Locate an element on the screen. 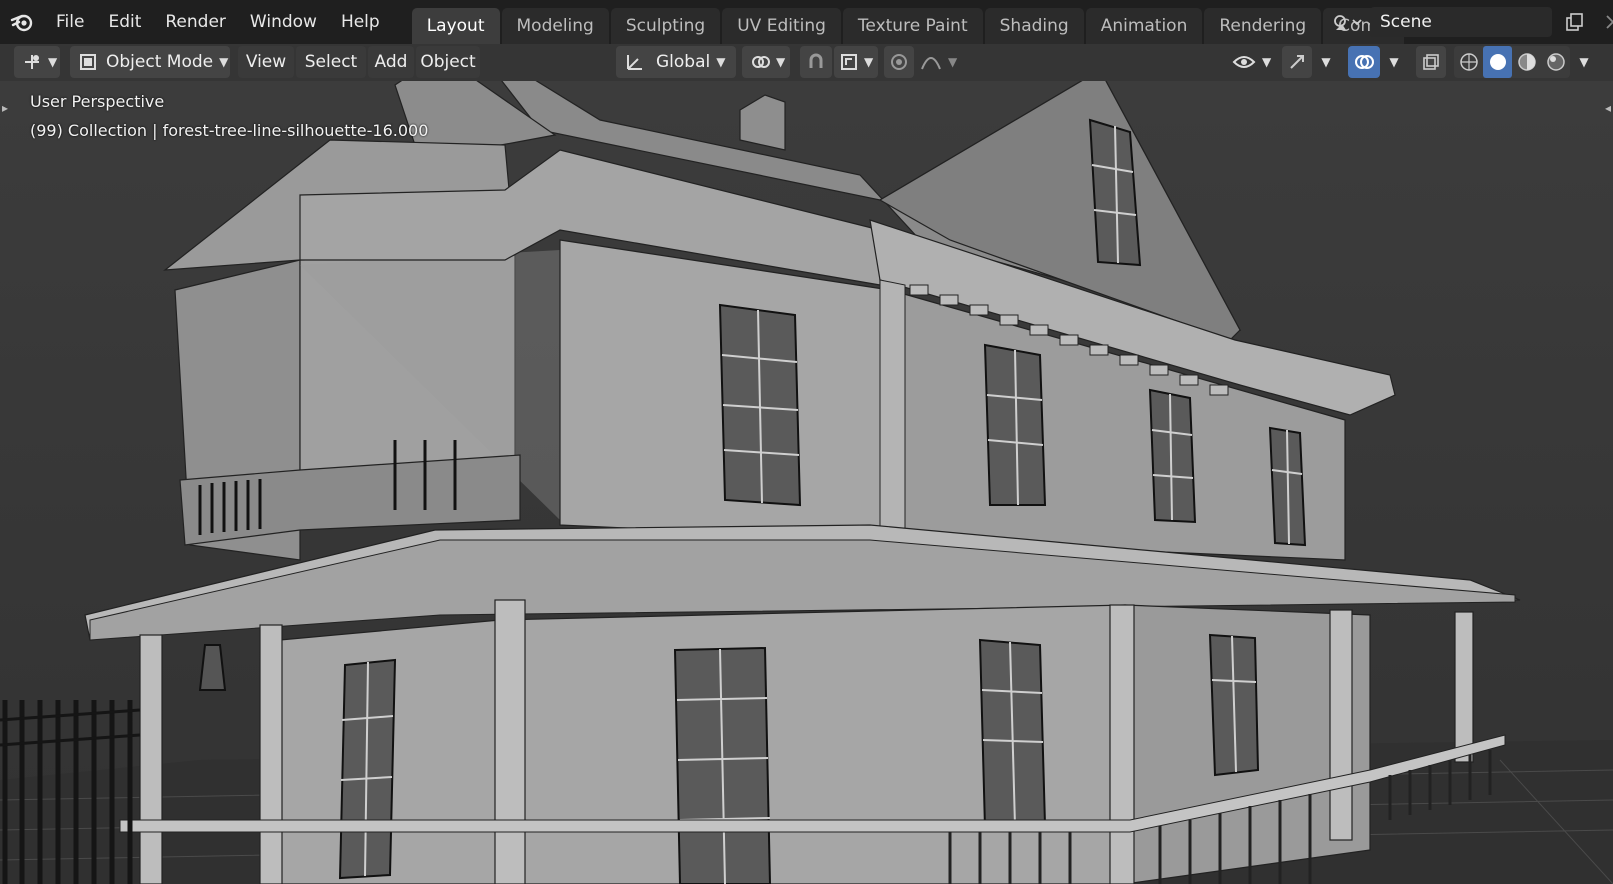 The image size is (1613, 884). solid-shading-icon is located at coordinates (1497, 62).